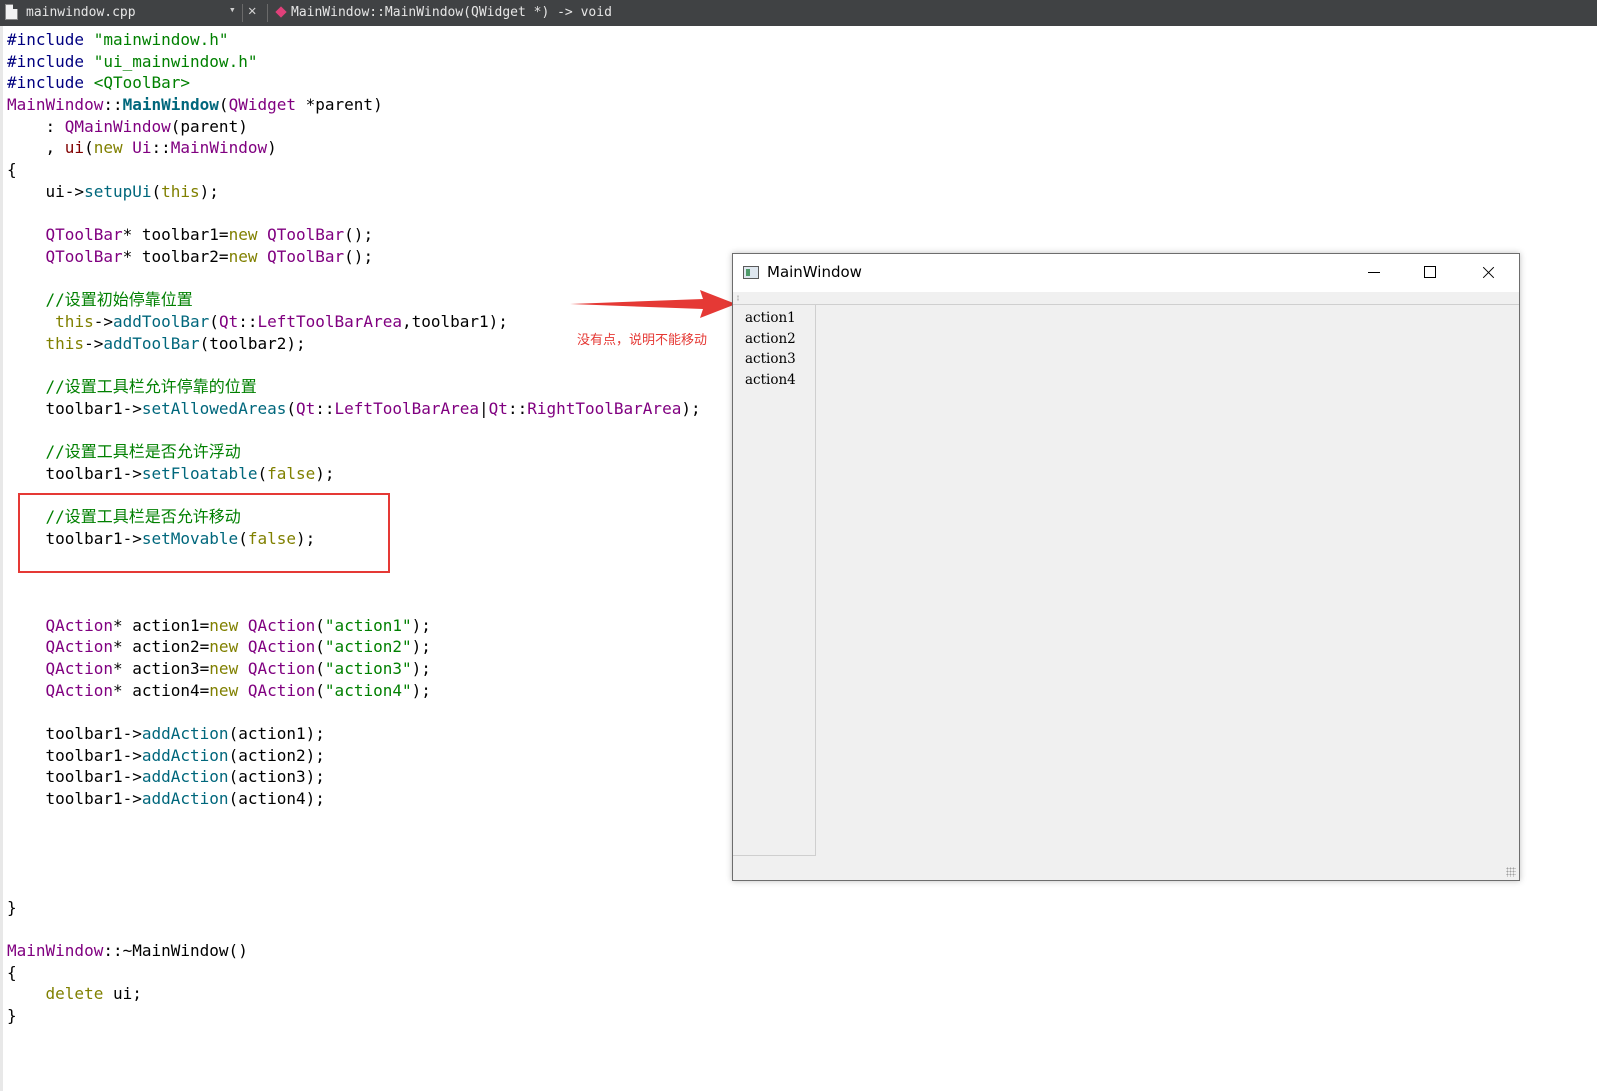 This screenshot has height=1091, width=1597. Describe the element at coordinates (814, 272) in the screenshot. I see `window-title: MainWindow` at that location.